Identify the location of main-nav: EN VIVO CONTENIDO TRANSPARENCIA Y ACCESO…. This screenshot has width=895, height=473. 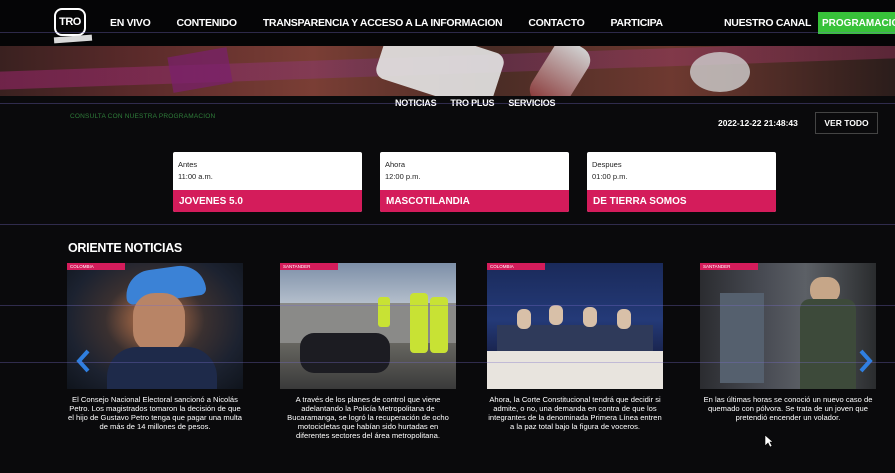
(399, 23).